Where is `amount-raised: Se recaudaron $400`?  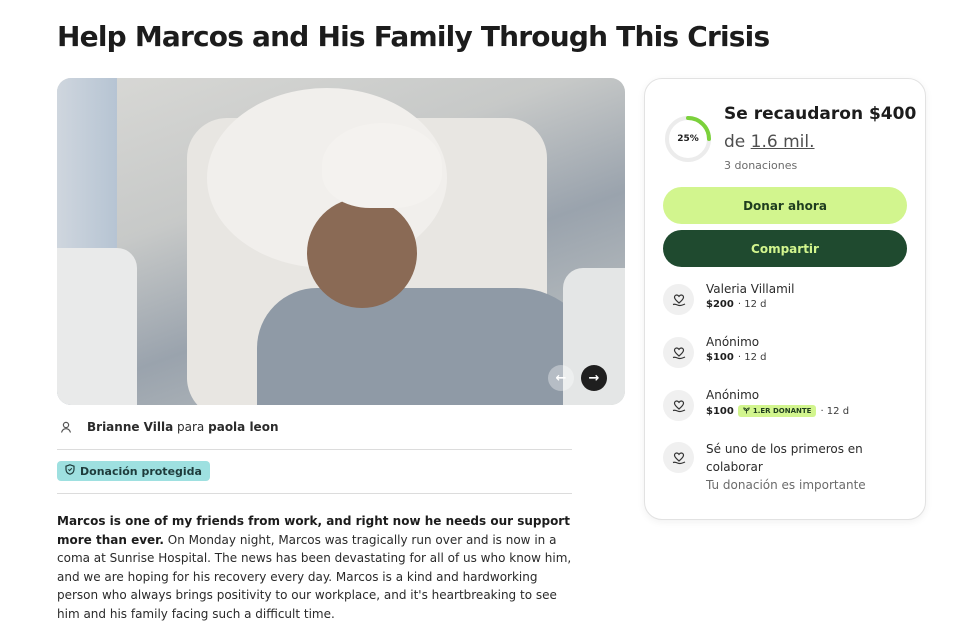
amount-raised: Se recaudaron $400 is located at coordinates (820, 114).